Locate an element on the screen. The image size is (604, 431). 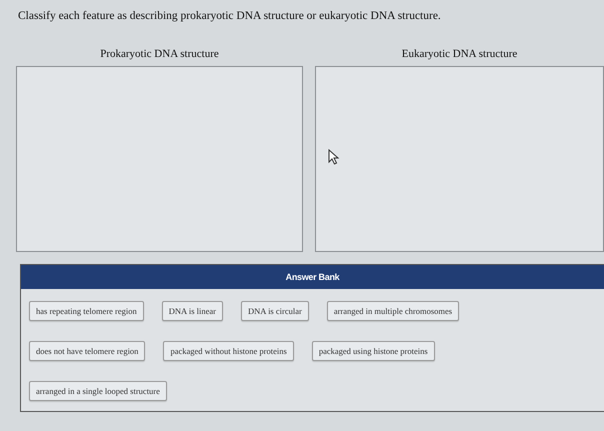
answer-chip: packaged using histone proteins is located at coordinates (373, 351).